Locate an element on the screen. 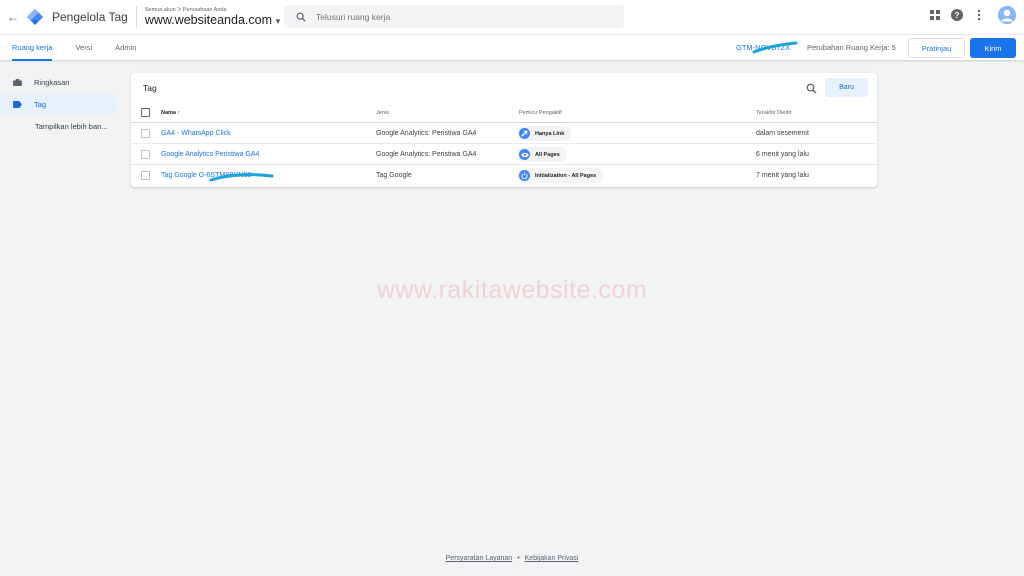  sidebar-item-label: Tag is located at coordinates (40, 104).